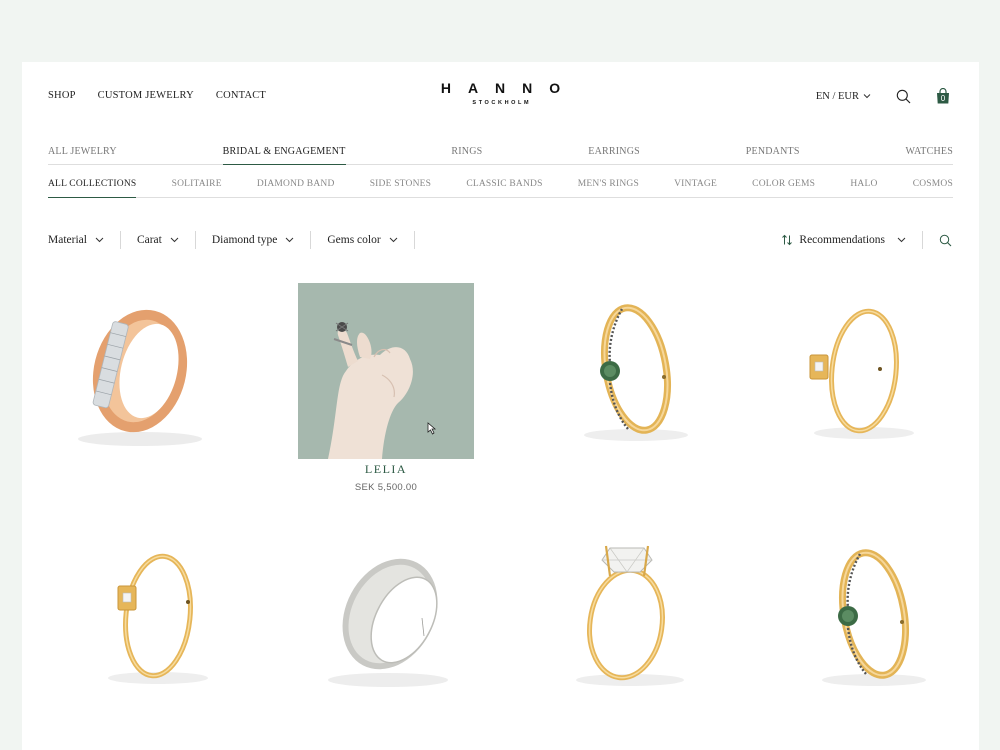 This screenshot has height=750, width=1000. What do you see at coordinates (695, 185) in the screenshot?
I see `collection-vintage: VINTAGE` at bounding box center [695, 185].